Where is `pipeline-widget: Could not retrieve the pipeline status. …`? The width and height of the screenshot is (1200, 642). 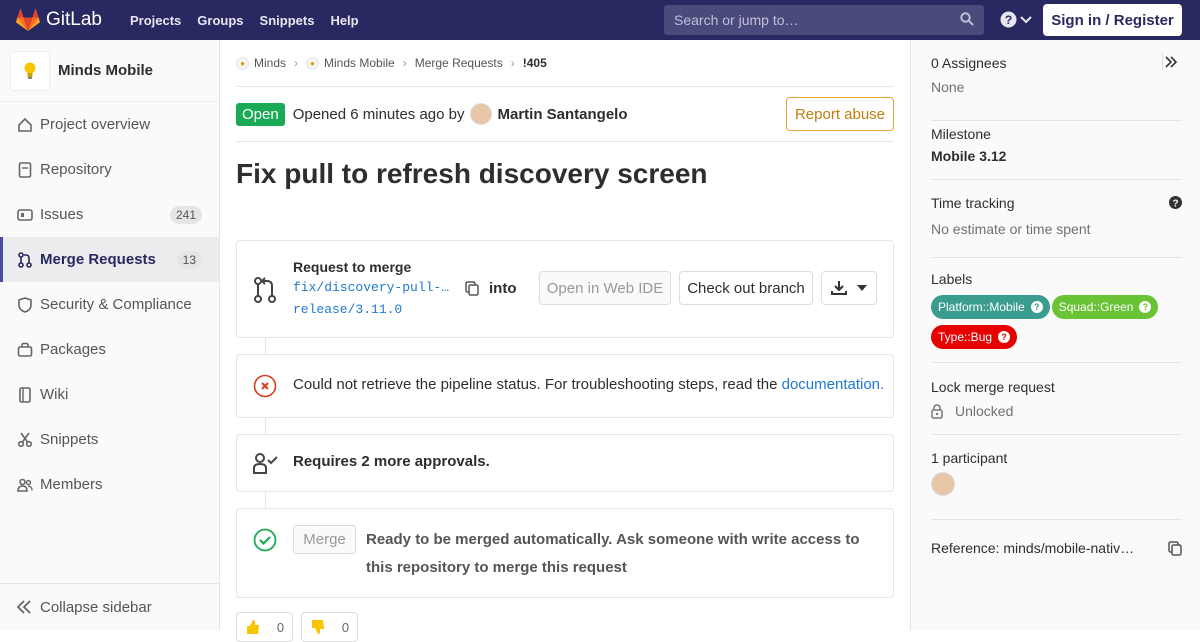
pipeline-widget: Could not retrieve the pipeline status. … is located at coordinates (565, 386).